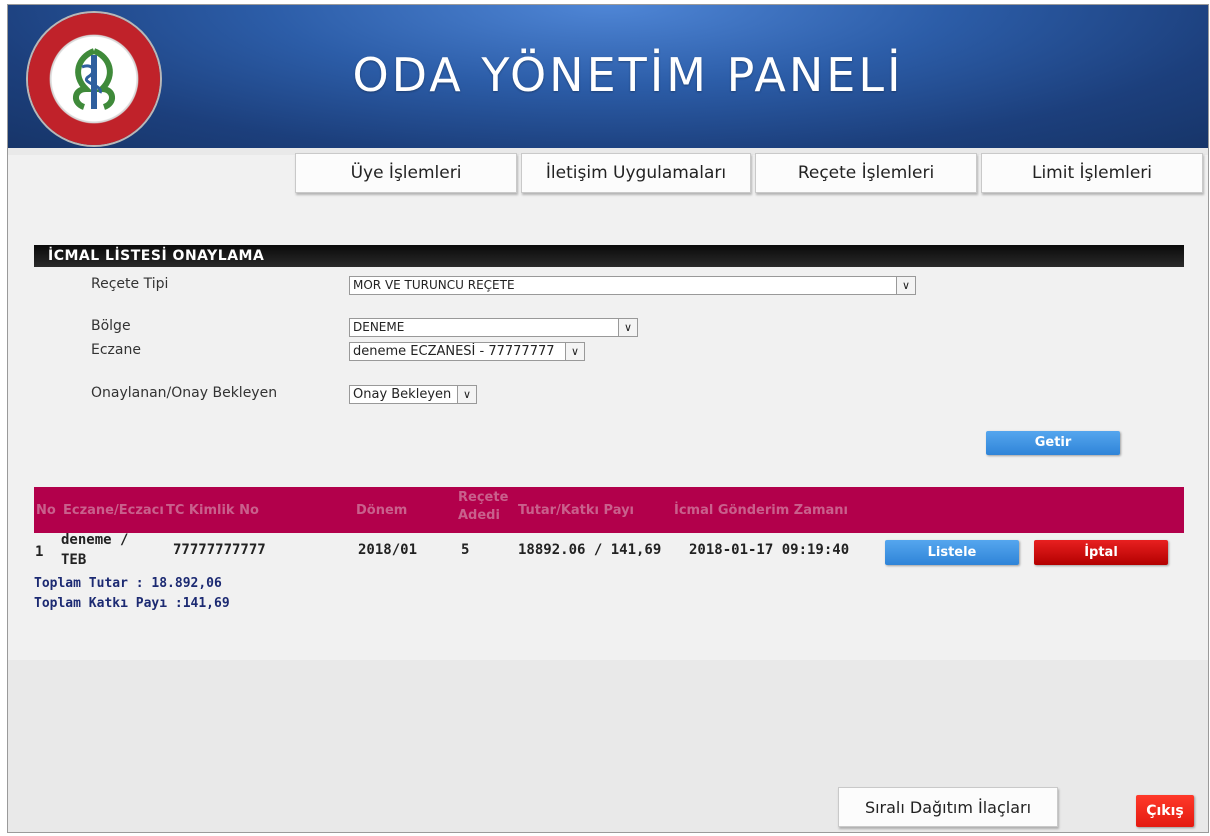 The image size is (1210, 836). What do you see at coordinates (379, 327) in the screenshot?
I see `bolge-value: DENEME` at bounding box center [379, 327].